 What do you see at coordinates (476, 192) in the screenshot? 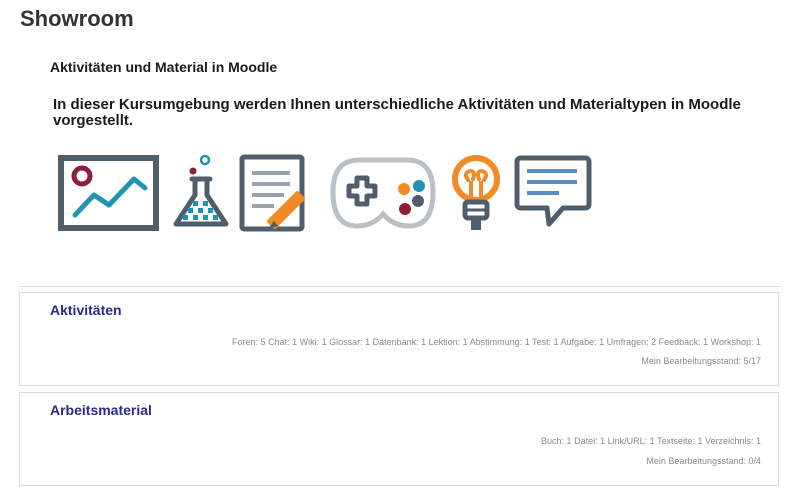
I see `lightbulb-icon` at bounding box center [476, 192].